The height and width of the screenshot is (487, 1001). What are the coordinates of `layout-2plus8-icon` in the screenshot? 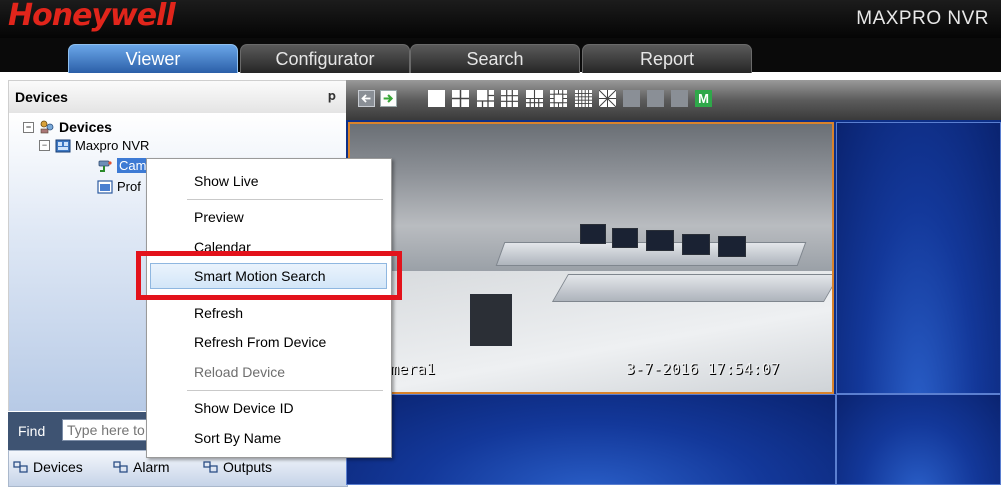 It's located at (534, 98).